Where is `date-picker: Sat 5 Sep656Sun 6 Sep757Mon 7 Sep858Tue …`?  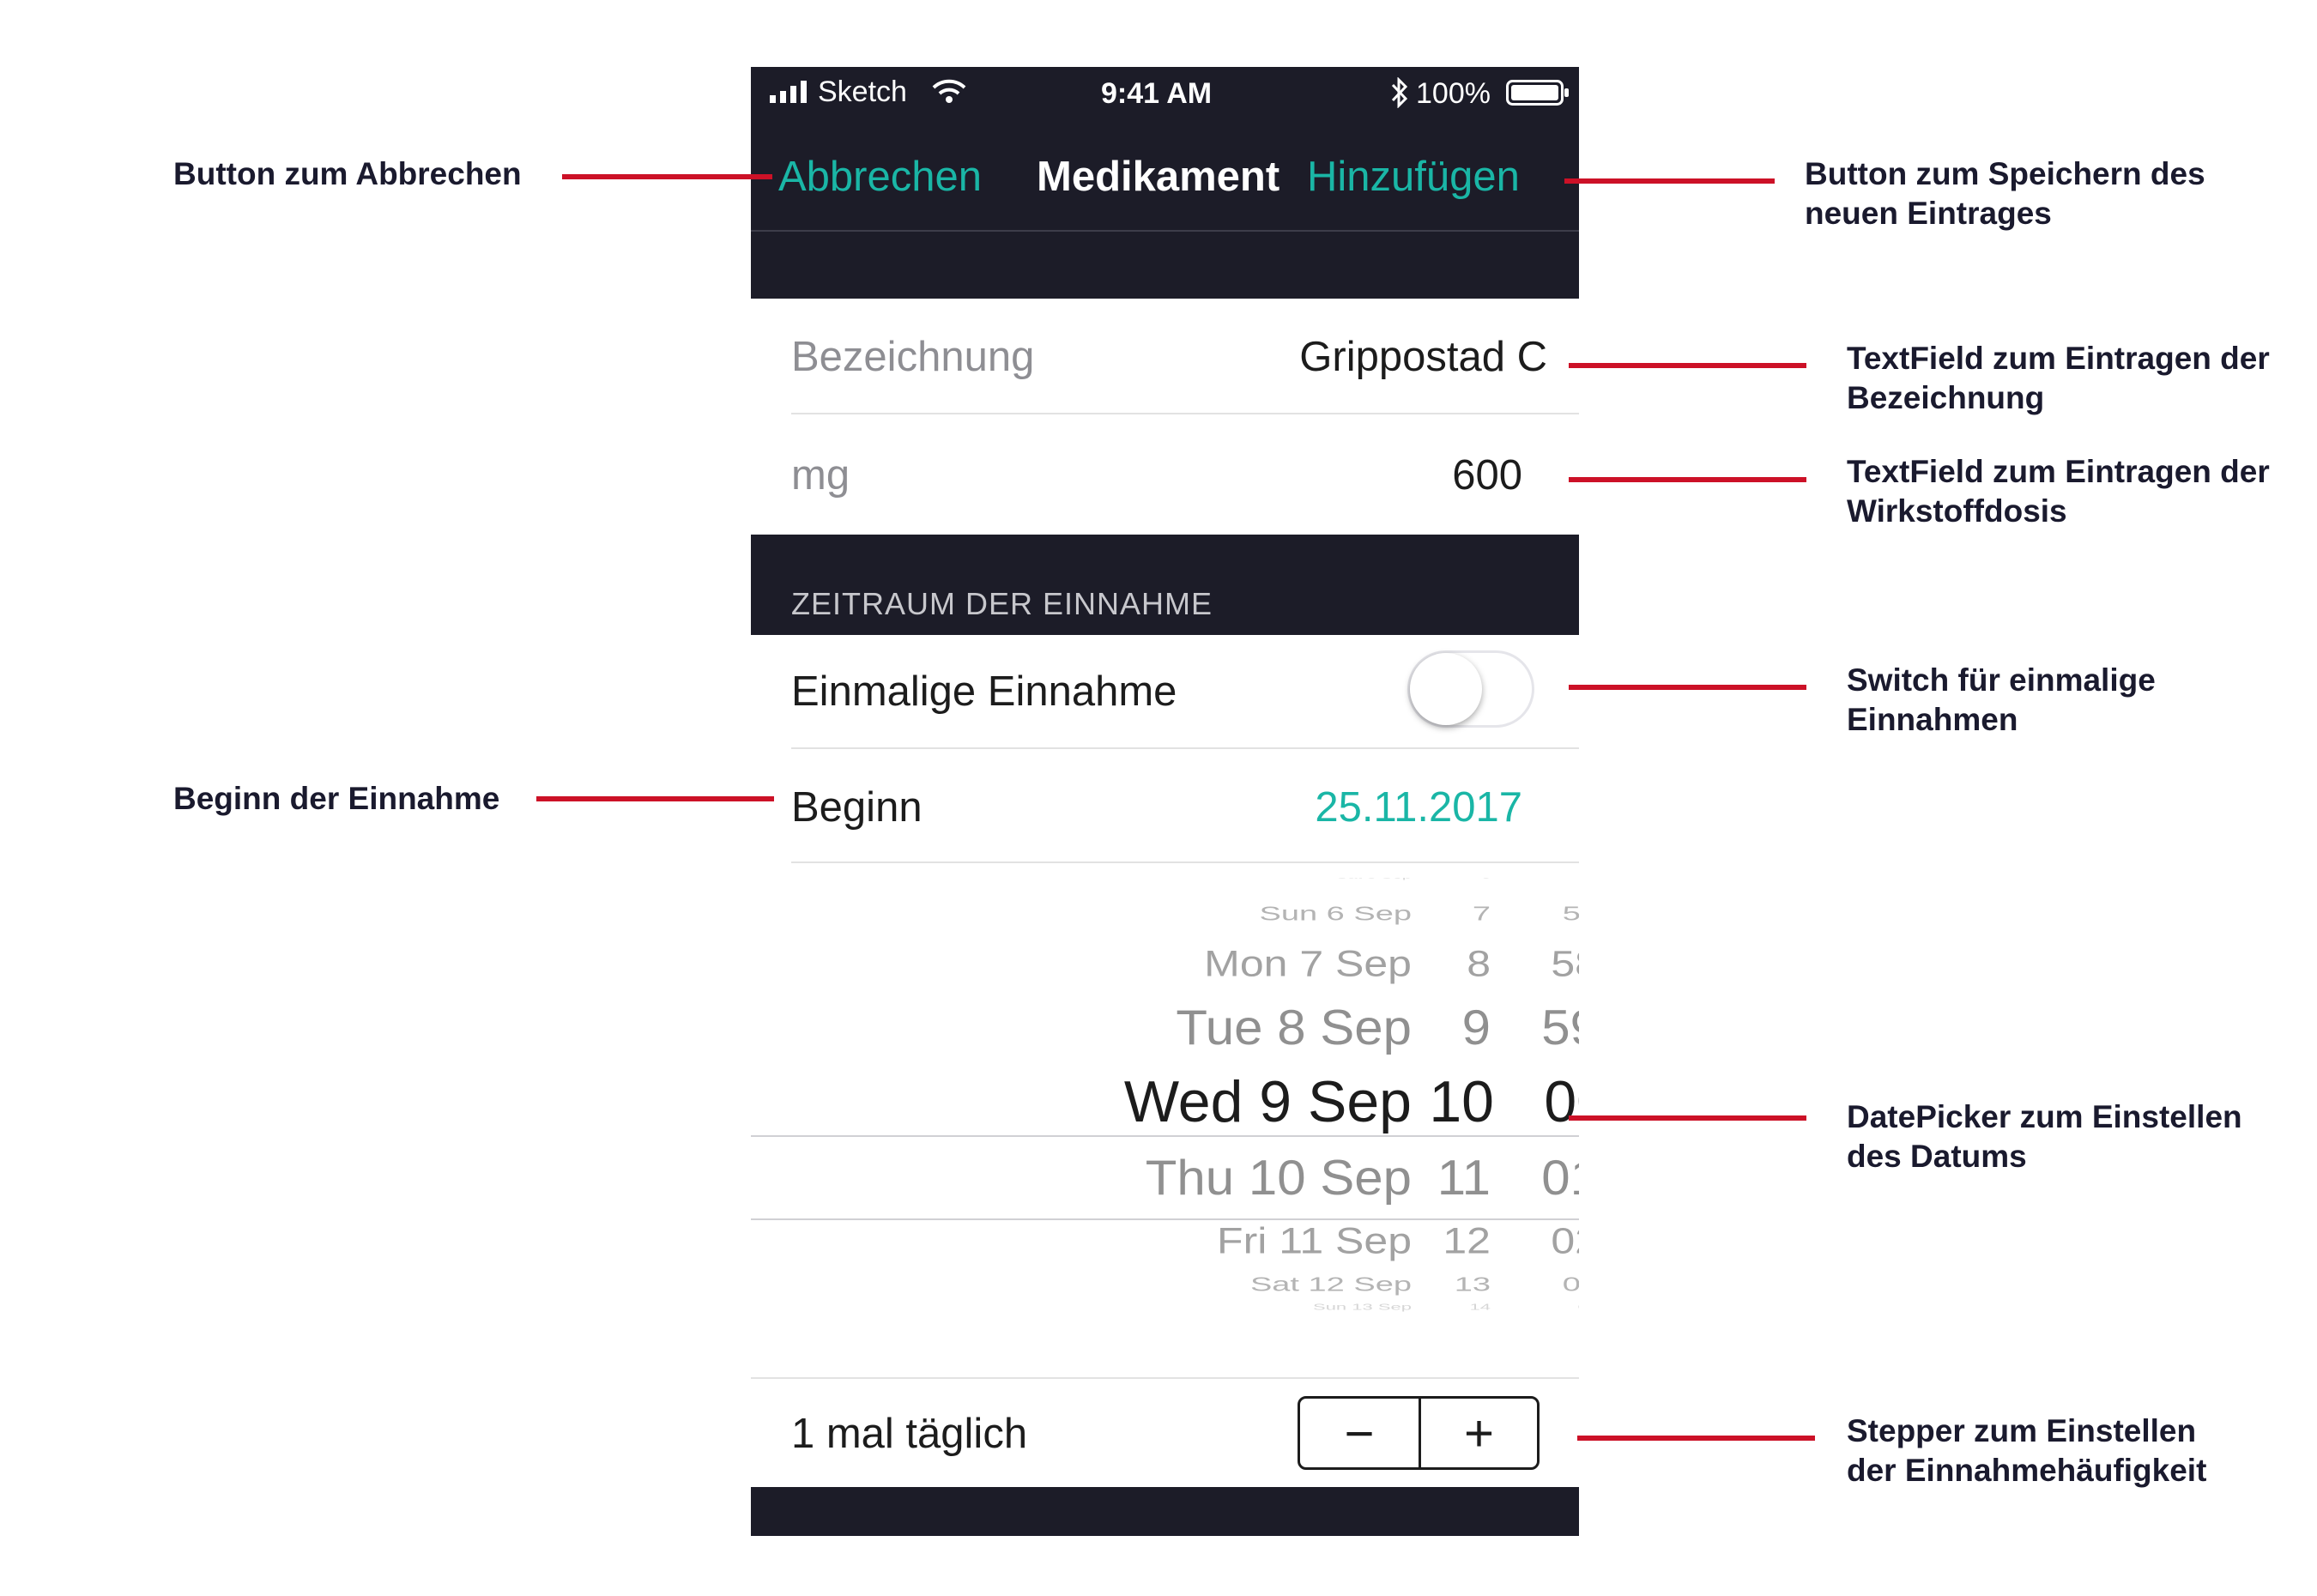 date-picker: Sat 5 Sep656Sun 6 Sep757Mon 7 Sep858Tue … is located at coordinates (1165, 1148).